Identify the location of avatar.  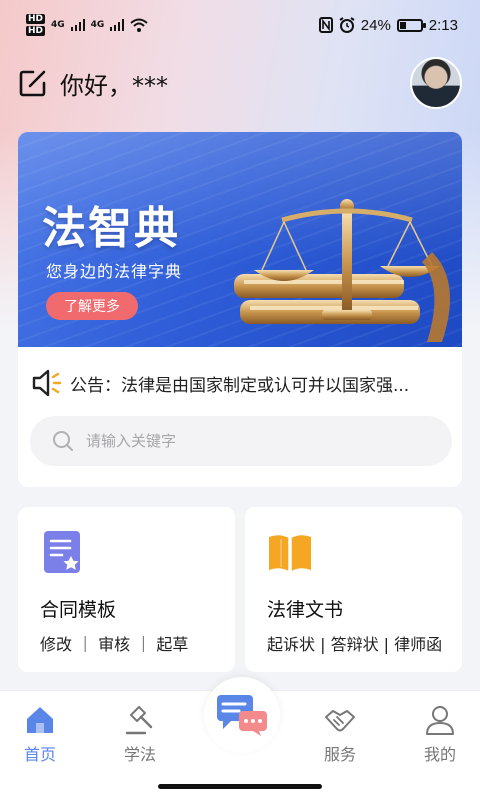
(436, 83).